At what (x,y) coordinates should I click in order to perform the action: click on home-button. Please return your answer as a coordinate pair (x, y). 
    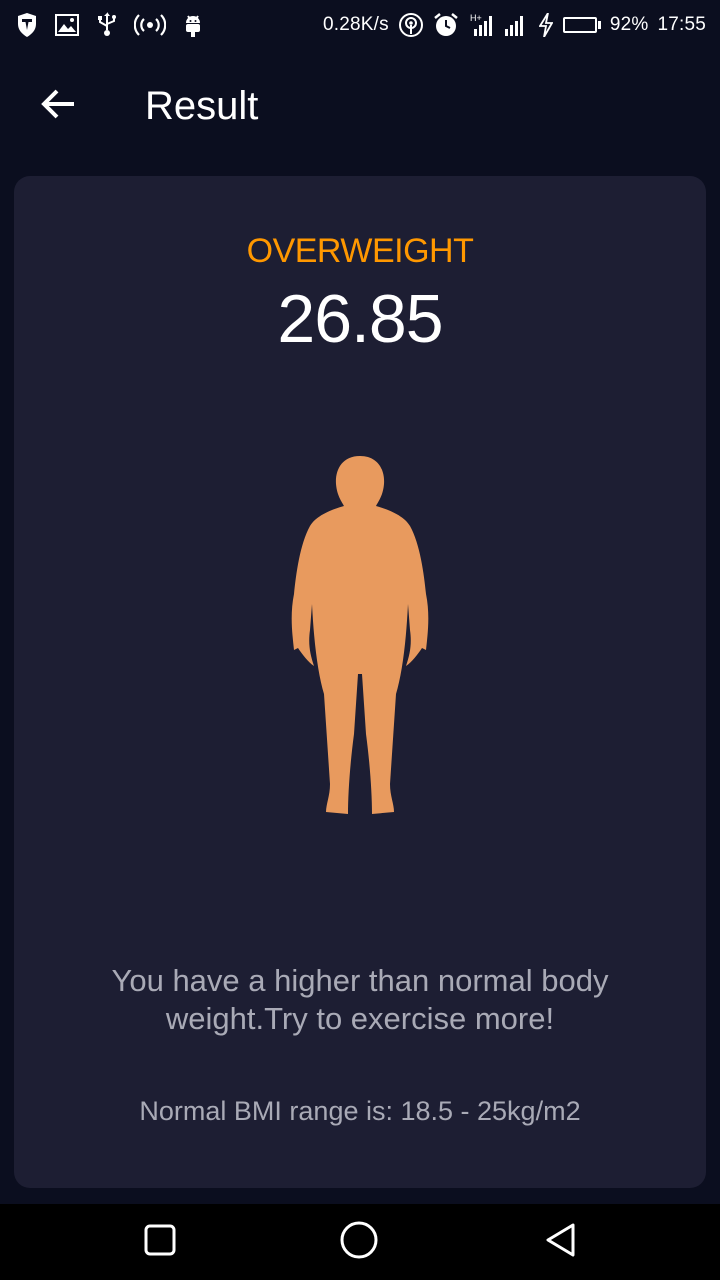
    Looking at the image, I should click on (359, 1242).